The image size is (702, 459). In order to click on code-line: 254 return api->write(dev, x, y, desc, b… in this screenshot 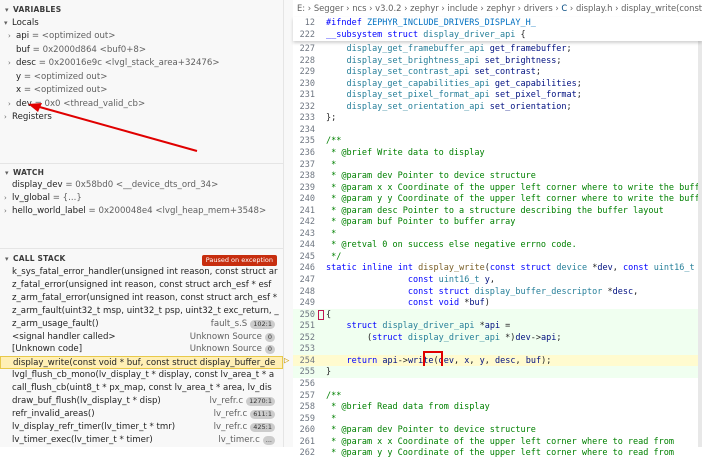, I will do `click(493, 360)`.